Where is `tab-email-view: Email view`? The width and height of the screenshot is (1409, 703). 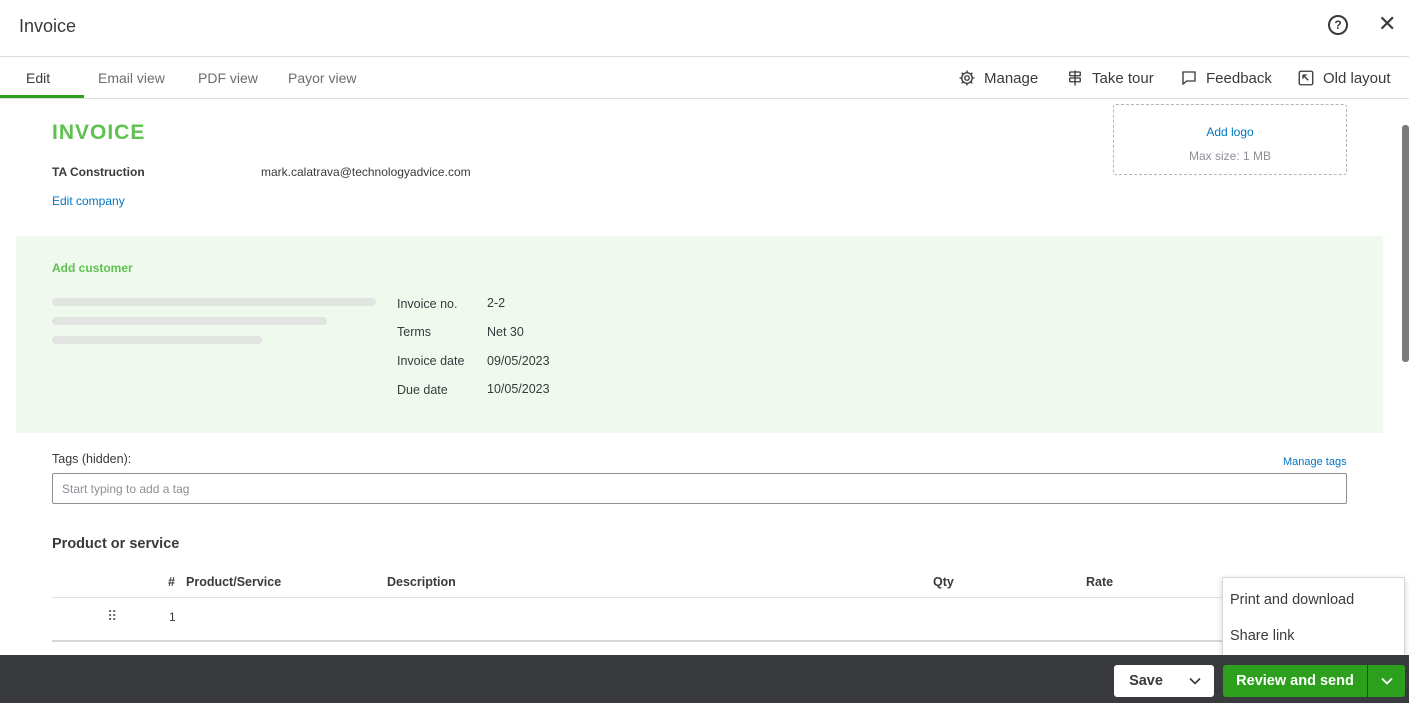
tab-email-view: Email view is located at coordinates (131, 78).